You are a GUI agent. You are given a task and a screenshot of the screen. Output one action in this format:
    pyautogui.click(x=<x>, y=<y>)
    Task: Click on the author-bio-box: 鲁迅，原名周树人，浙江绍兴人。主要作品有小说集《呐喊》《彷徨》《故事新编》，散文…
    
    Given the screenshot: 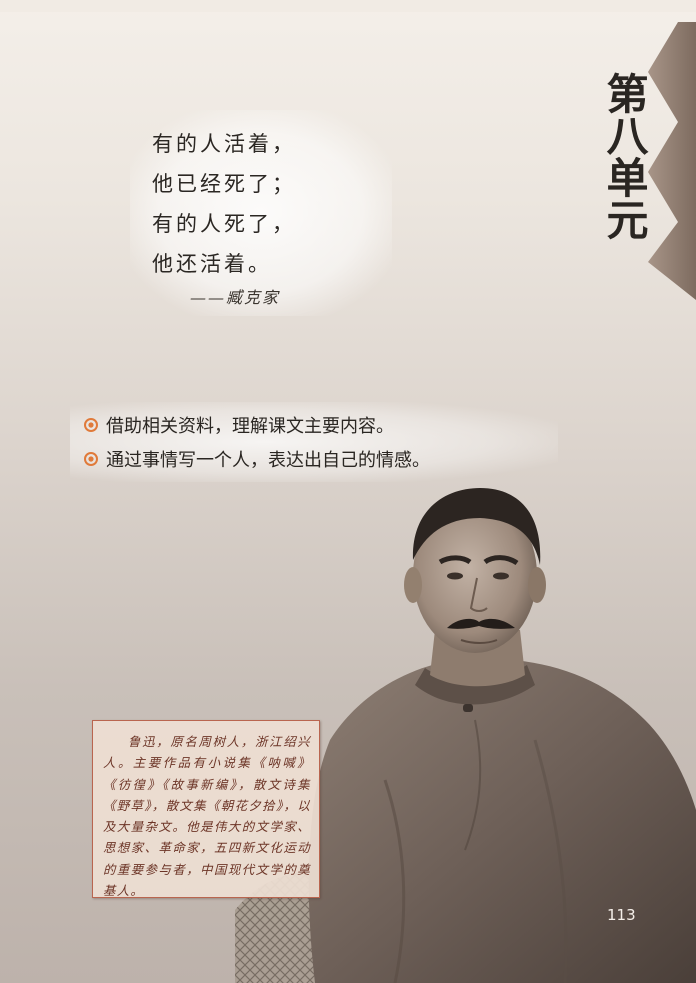 What is the action you would take?
    pyautogui.click(x=206, y=809)
    